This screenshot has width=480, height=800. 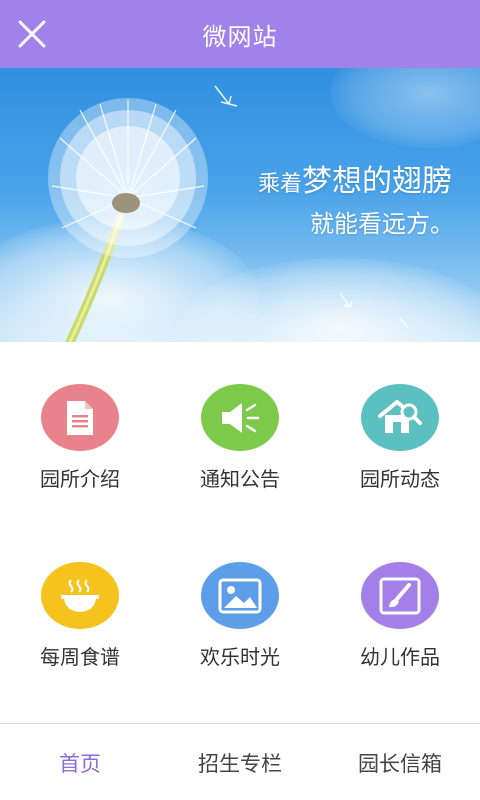 What do you see at coordinates (240, 657) in the screenshot?
I see `menu-item-label: 欢乐时光` at bounding box center [240, 657].